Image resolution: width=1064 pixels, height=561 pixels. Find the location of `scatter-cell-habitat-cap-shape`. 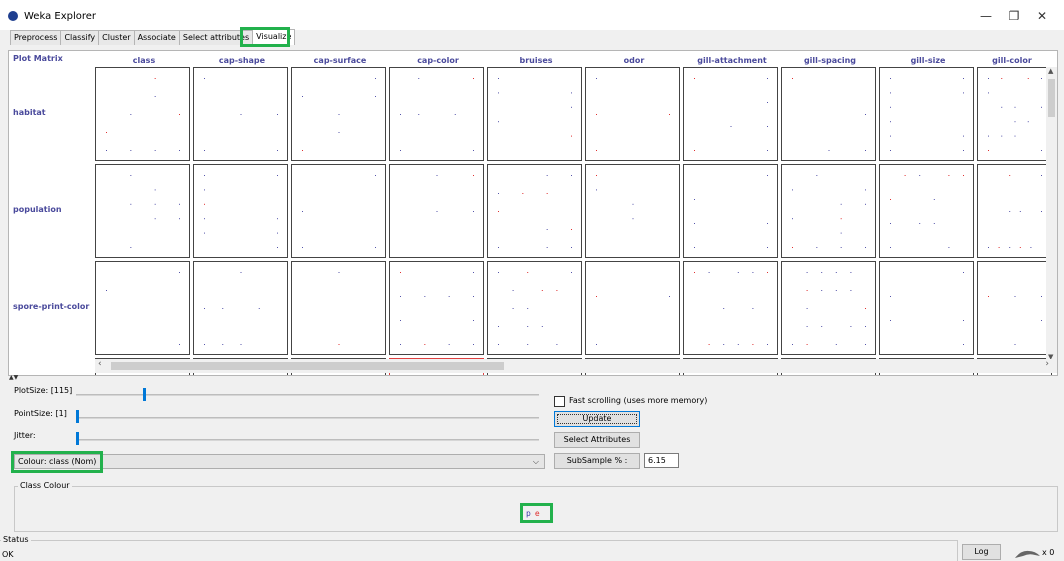

scatter-cell-habitat-cap-shape is located at coordinates (240, 114).